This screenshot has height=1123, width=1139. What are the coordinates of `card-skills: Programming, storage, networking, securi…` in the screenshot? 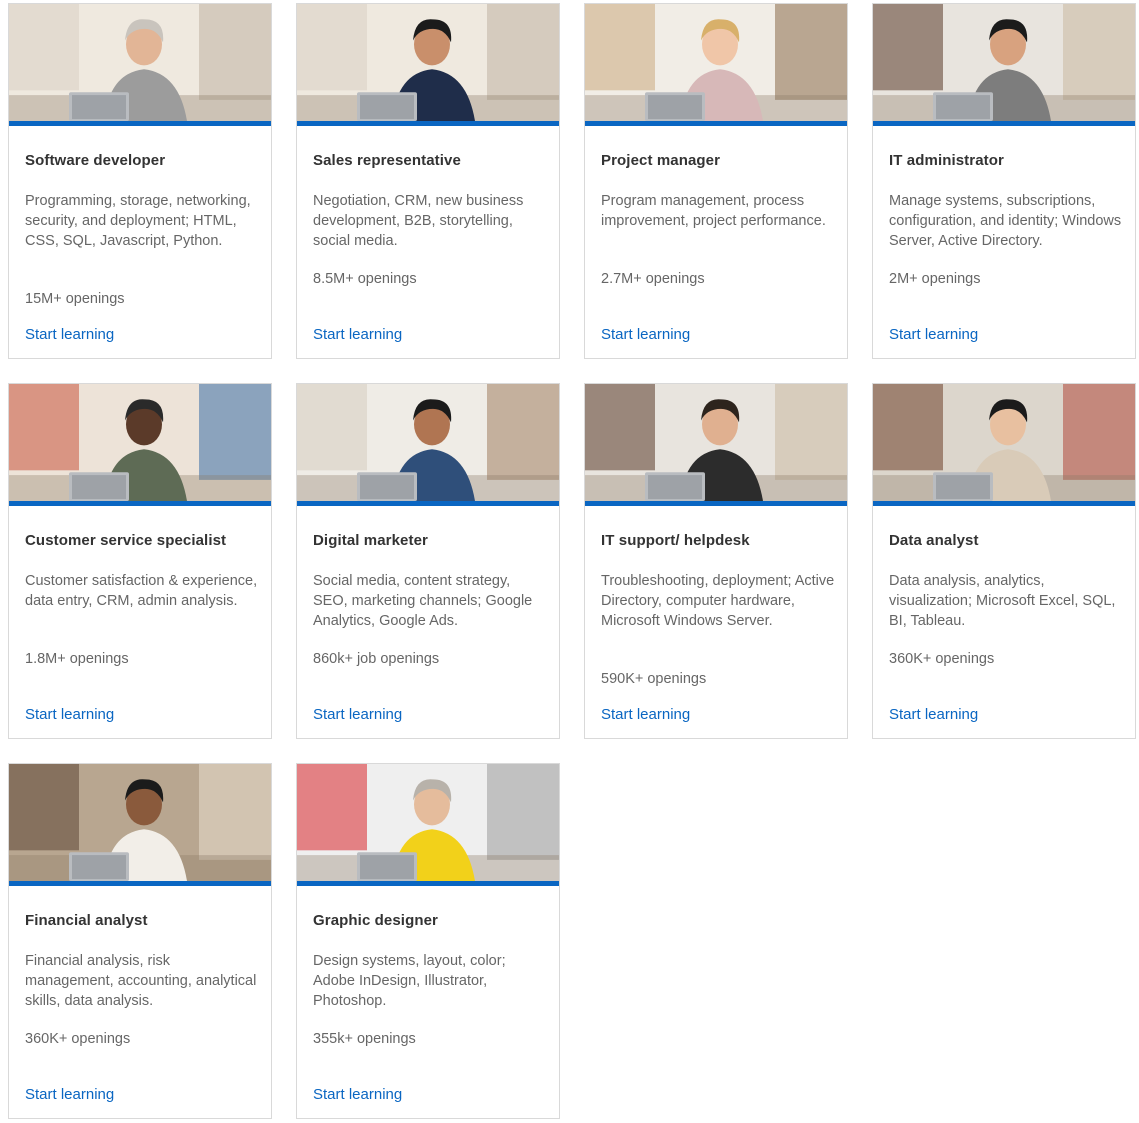 It's located at (138, 221).